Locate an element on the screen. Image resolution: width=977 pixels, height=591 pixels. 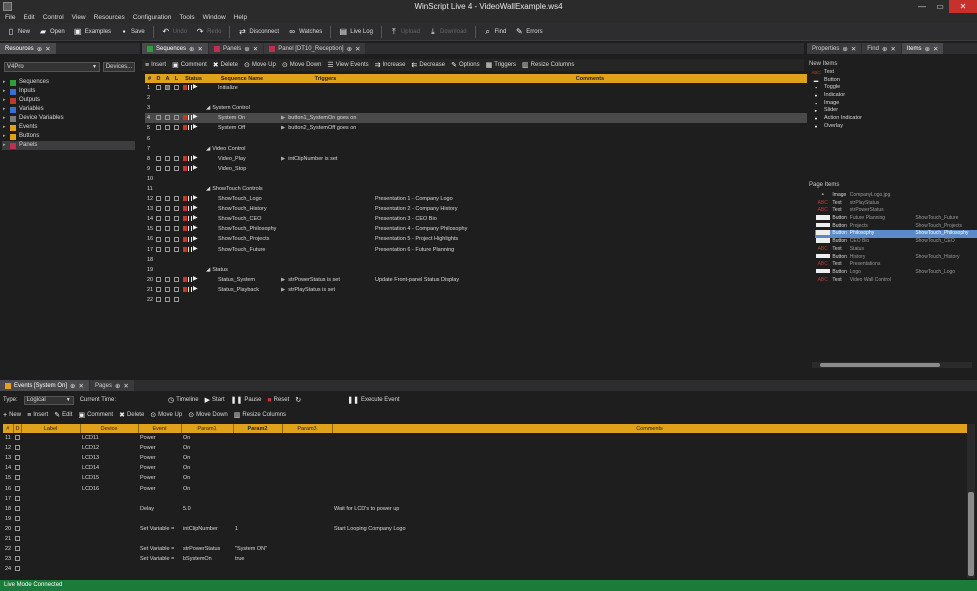
reset-time-button: ↻ is located at coordinates (298, 400).